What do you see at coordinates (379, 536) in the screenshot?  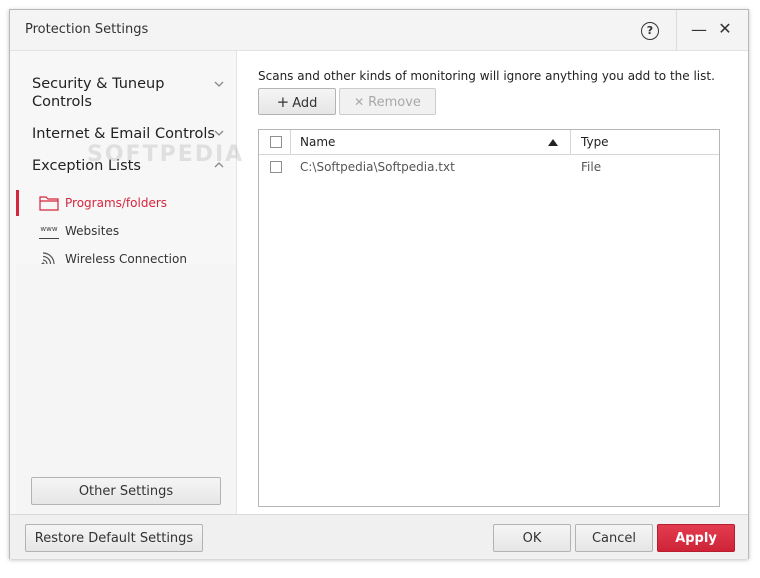 I see `footer-bar: Restore Default Settings OK Cancel Apply` at bounding box center [379, 536].